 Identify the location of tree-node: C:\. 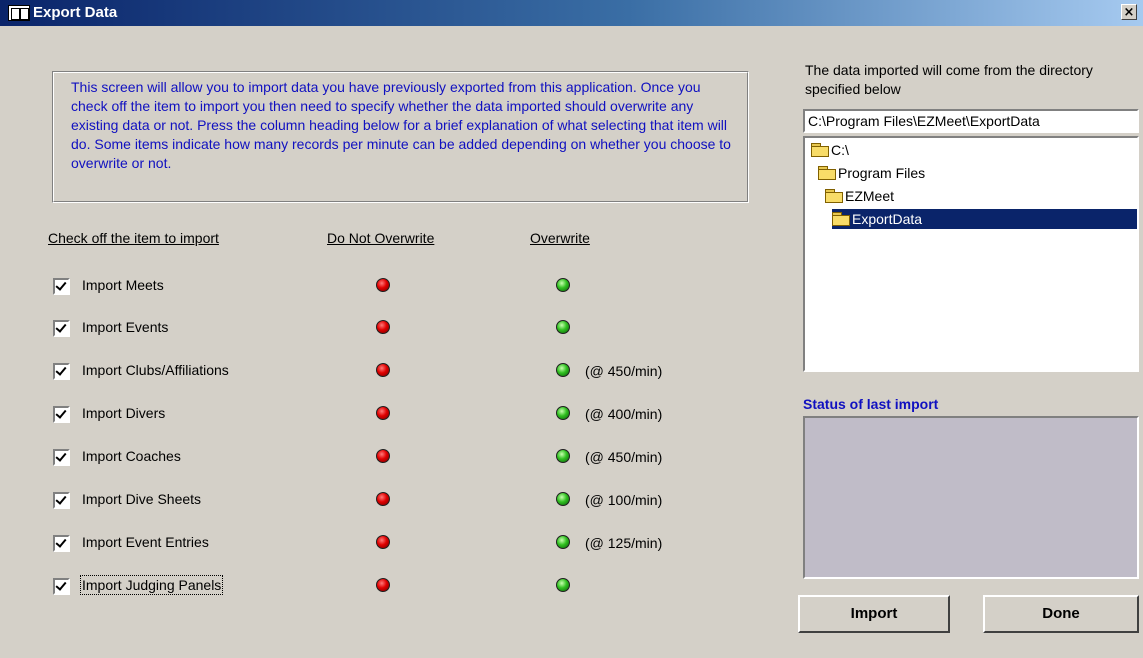
(830, 150).